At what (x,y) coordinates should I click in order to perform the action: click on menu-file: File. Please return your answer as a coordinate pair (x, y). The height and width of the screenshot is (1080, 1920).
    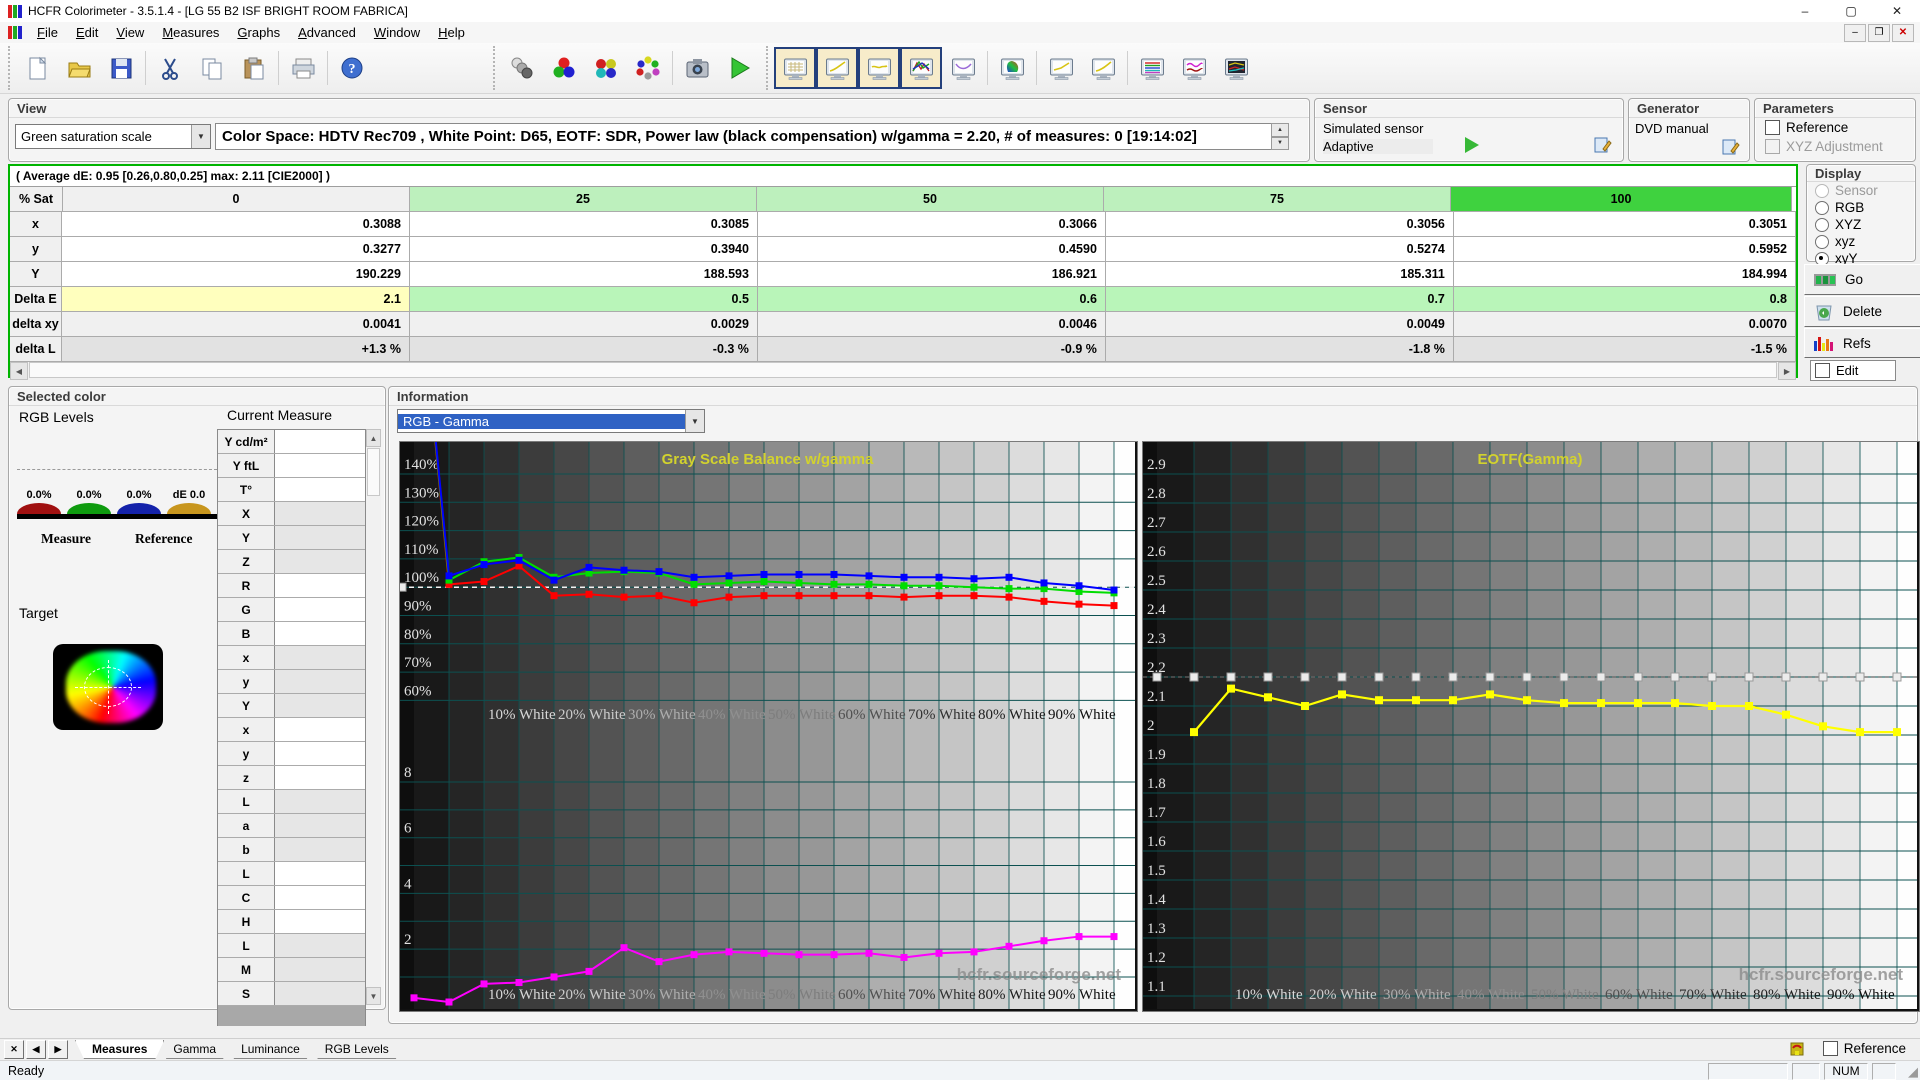
    Looking at the image, I should click on (47, 32).